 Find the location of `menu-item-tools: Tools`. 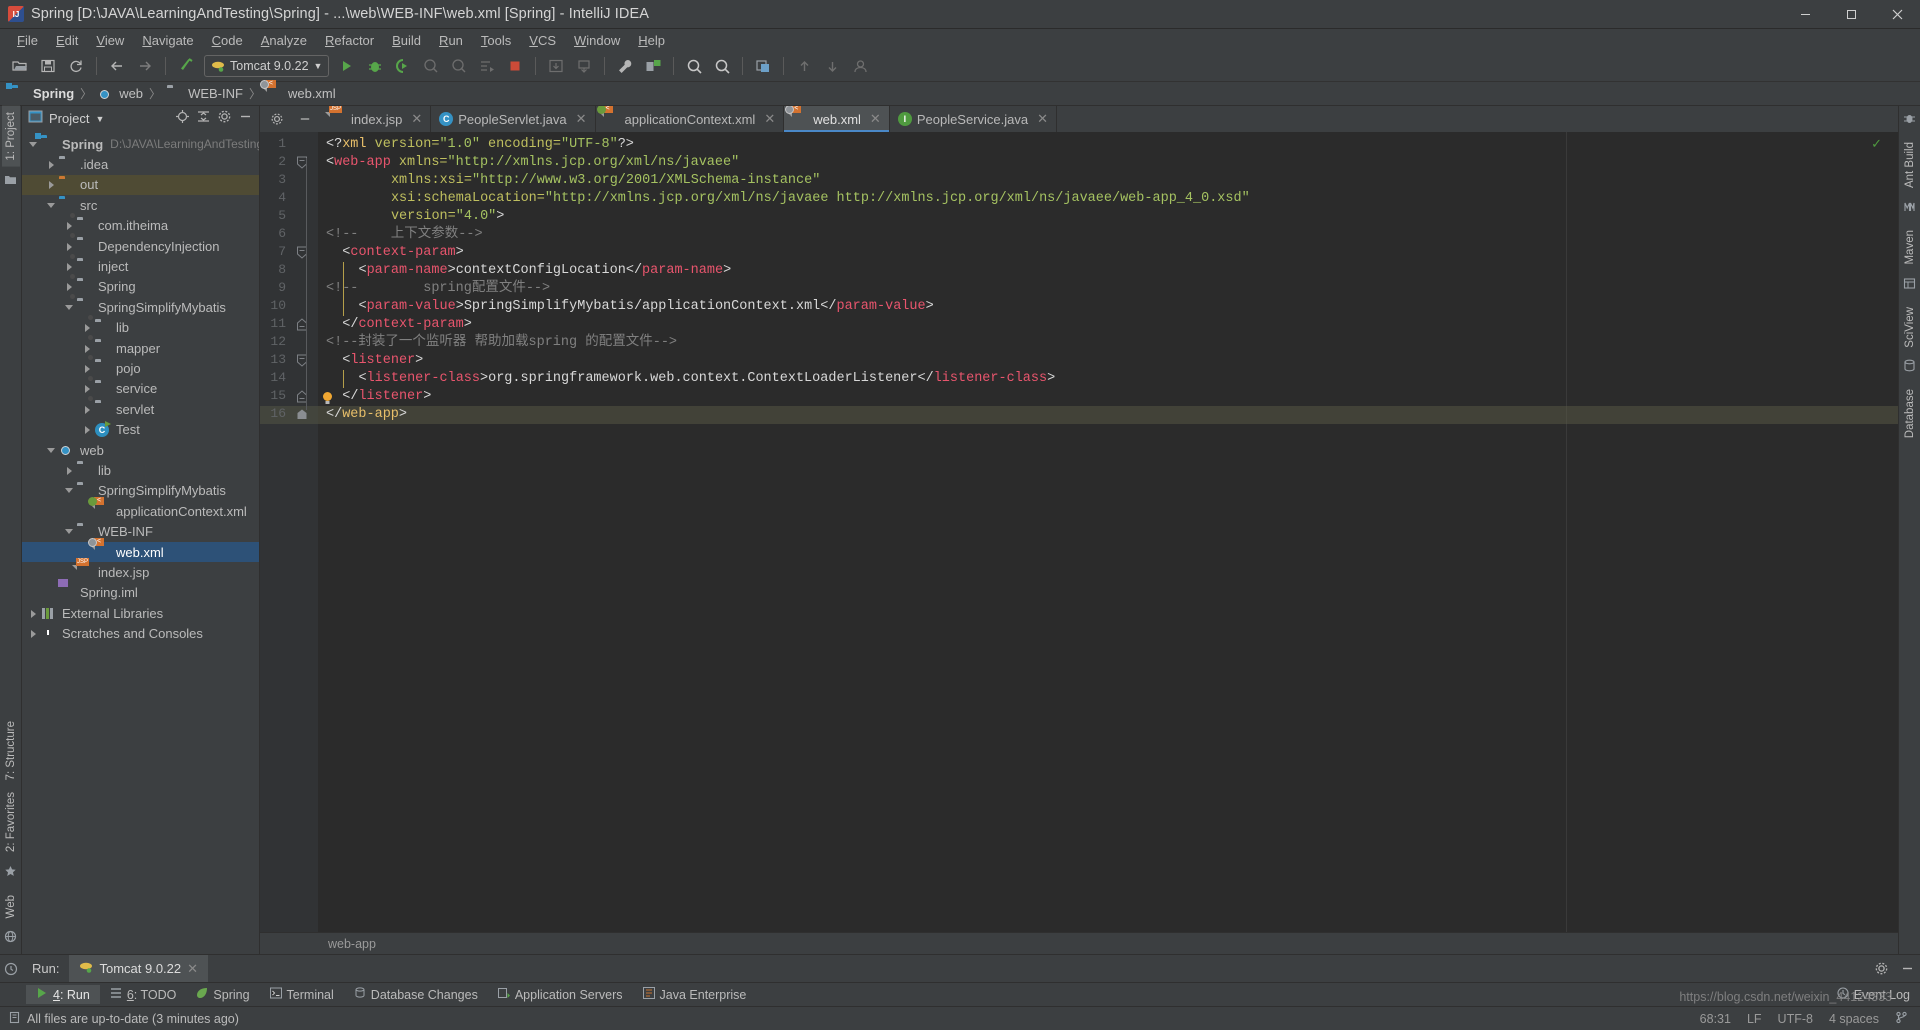

menu-item-tools: Tools is located at coordinates (496, 40).